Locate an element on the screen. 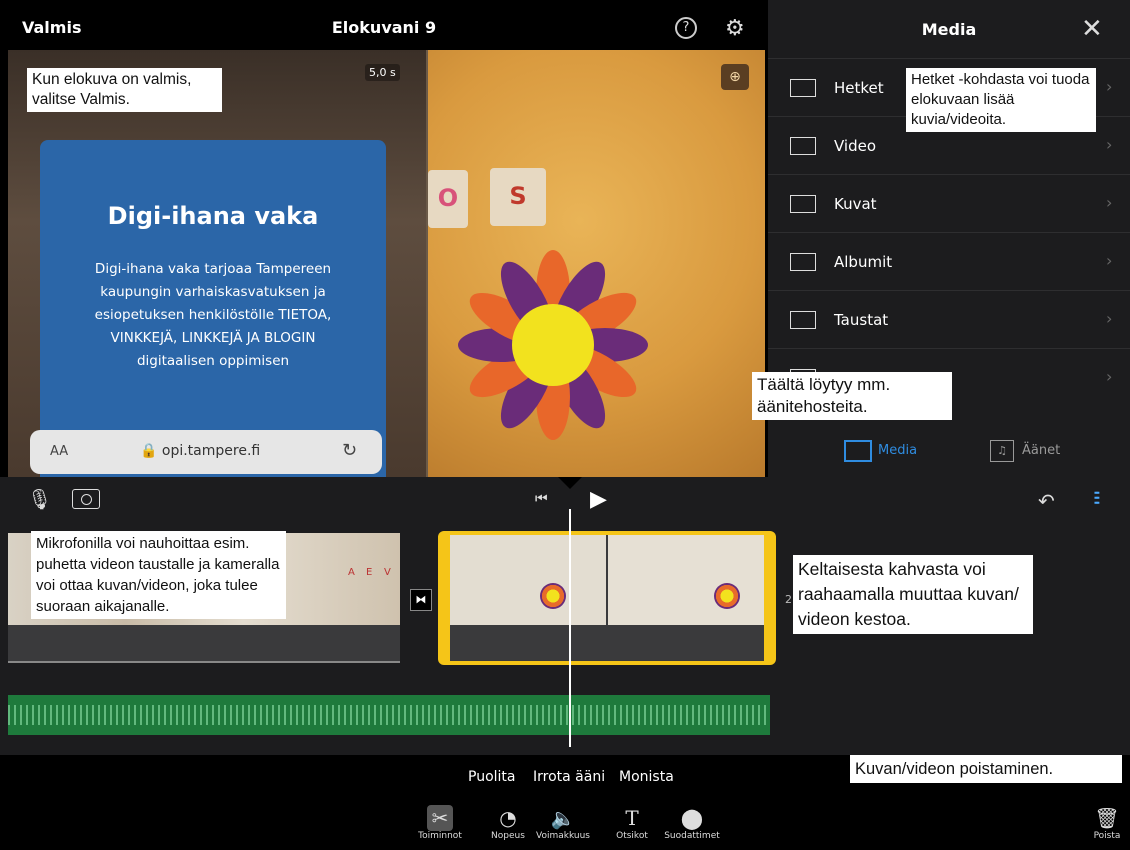 This screenshot has height=850, width=1130. album-icon is located at coordinates (803, 262).